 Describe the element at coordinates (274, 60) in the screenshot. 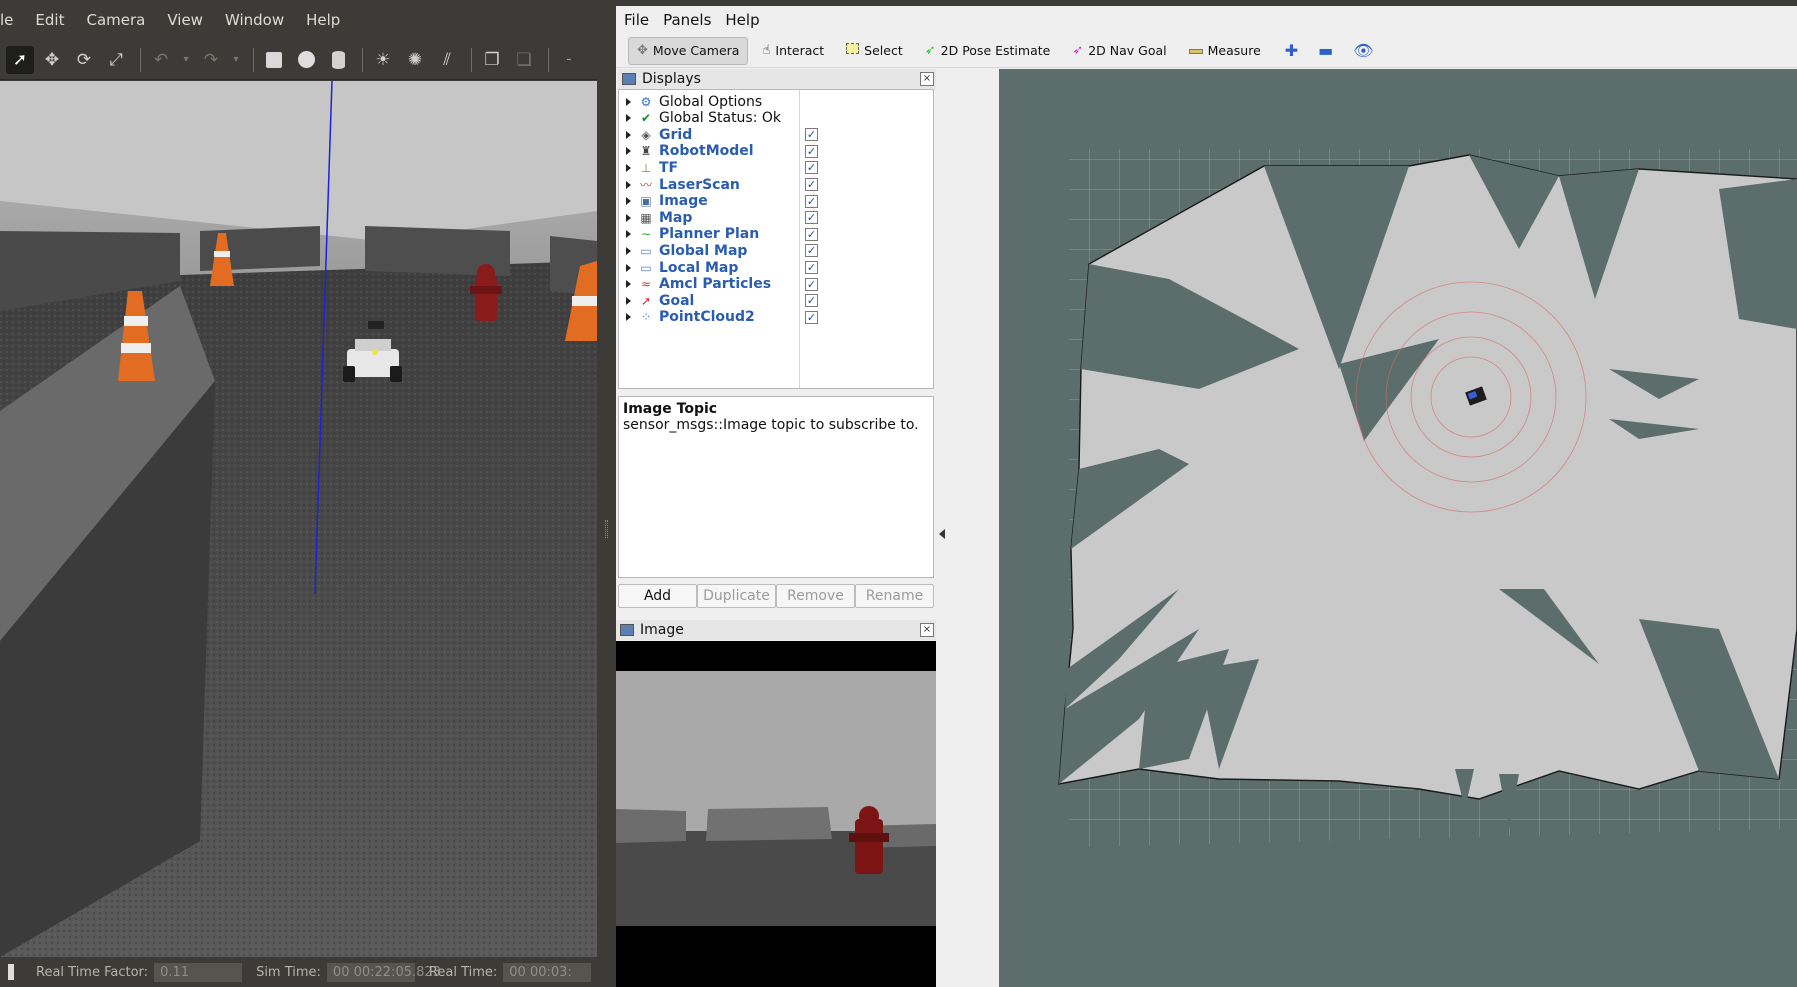

I see `box-icon` at that location.